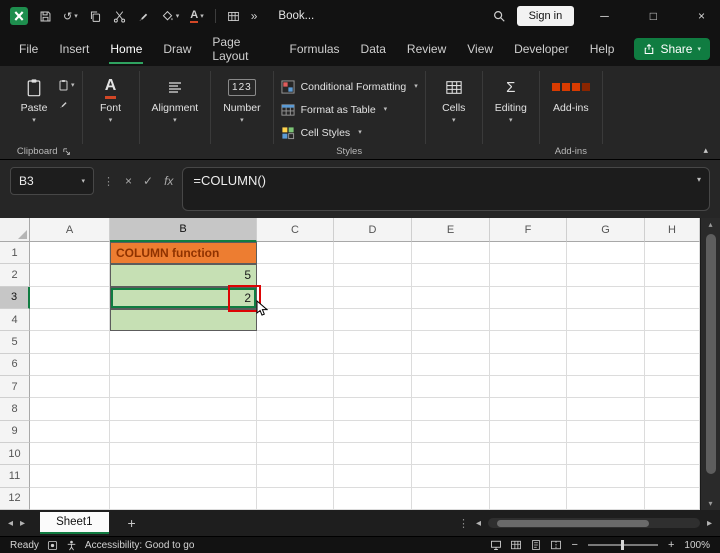 The image size is (720, 553). I want to click on insert-function-icon: fx, so click(168, 181).